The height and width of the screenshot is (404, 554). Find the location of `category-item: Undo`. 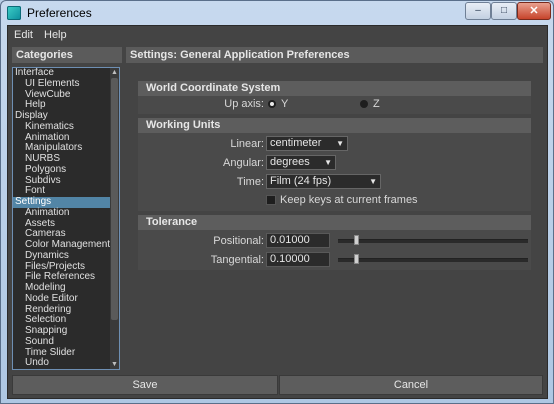

category-item: Undo is located at coordinates (66, 363).